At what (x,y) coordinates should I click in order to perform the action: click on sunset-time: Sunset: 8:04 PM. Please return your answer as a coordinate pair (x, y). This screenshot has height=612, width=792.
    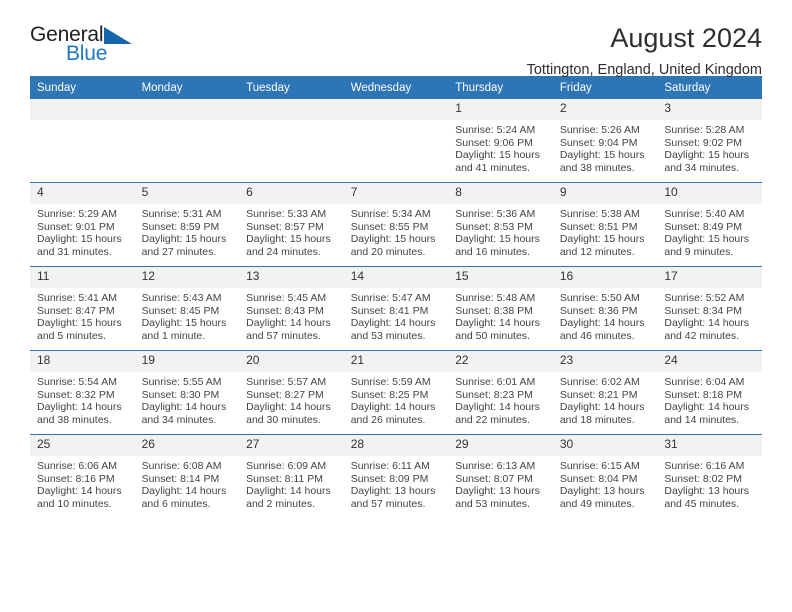
    Looking at the image, I should click on (598, 478).